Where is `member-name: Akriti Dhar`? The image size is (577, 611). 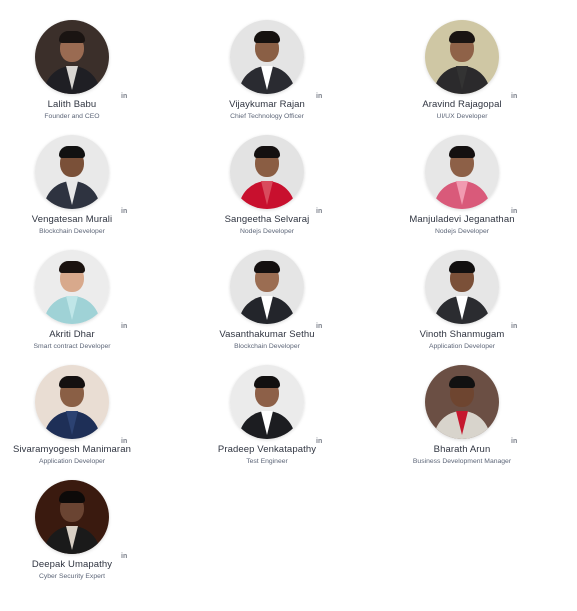
member-name: Akriti Dhar is located at coordinates (72, 334).